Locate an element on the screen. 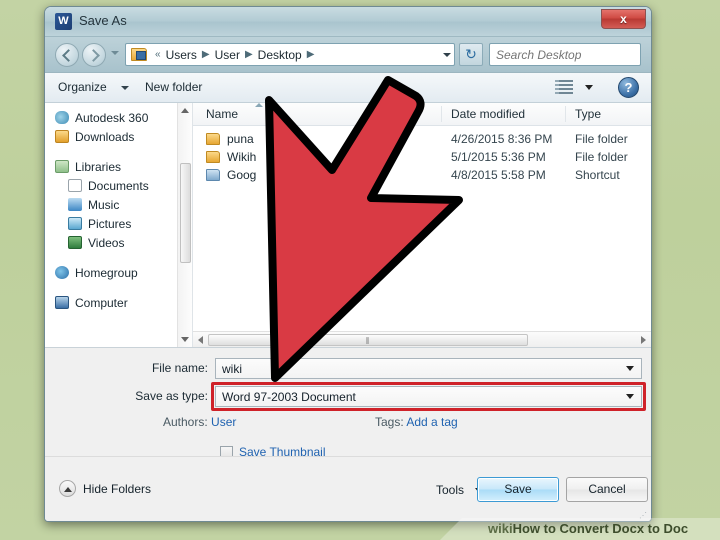  dialog-footer: Hide Folders Tools Save Cancel ⋰ is located at coordinates (348, 488).